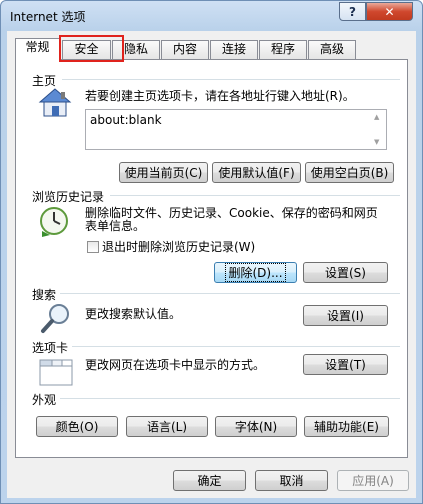 This screenshot has height=504, width=423. Describe the element at coordinates (376, 117) in the screenshot. I see `scroll-up-icon: ▲` at that location.